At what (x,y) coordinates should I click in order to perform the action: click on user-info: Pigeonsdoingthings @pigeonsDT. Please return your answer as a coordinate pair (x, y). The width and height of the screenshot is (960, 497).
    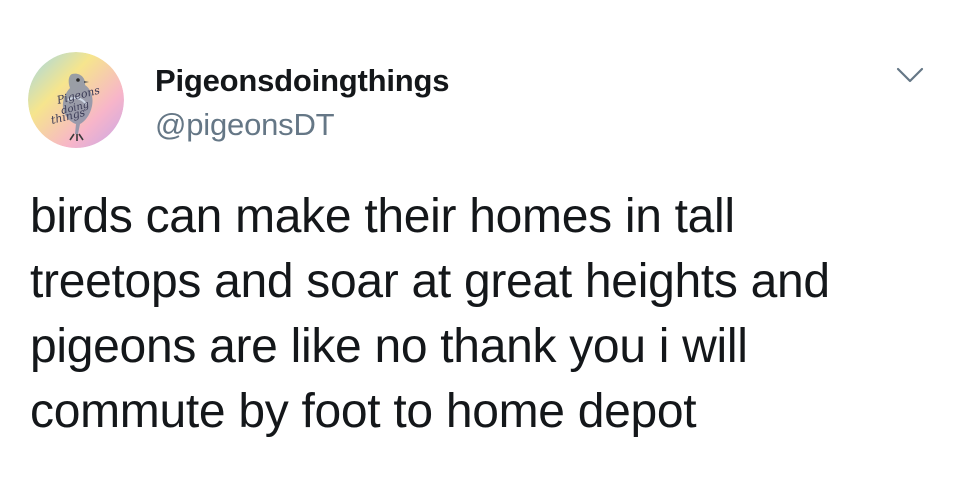
    Looking at the image, I should click on (302, 103).